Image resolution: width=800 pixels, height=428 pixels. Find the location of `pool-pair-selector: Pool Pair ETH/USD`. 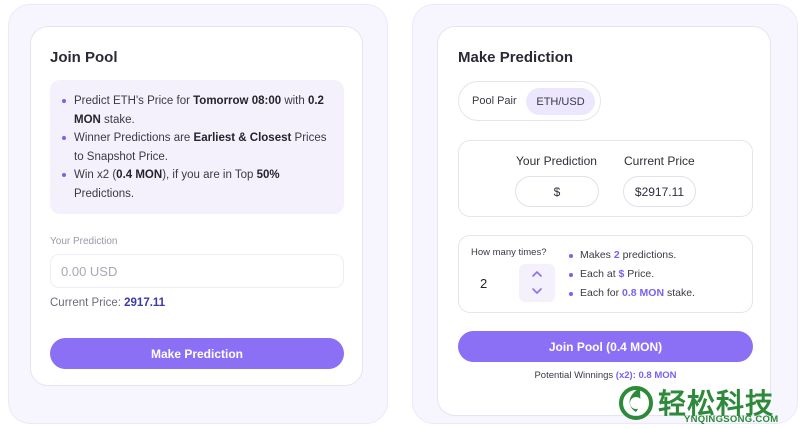

pool-pair-selector: Pool Pair ETH/USD is located at coordinates (529, 101).